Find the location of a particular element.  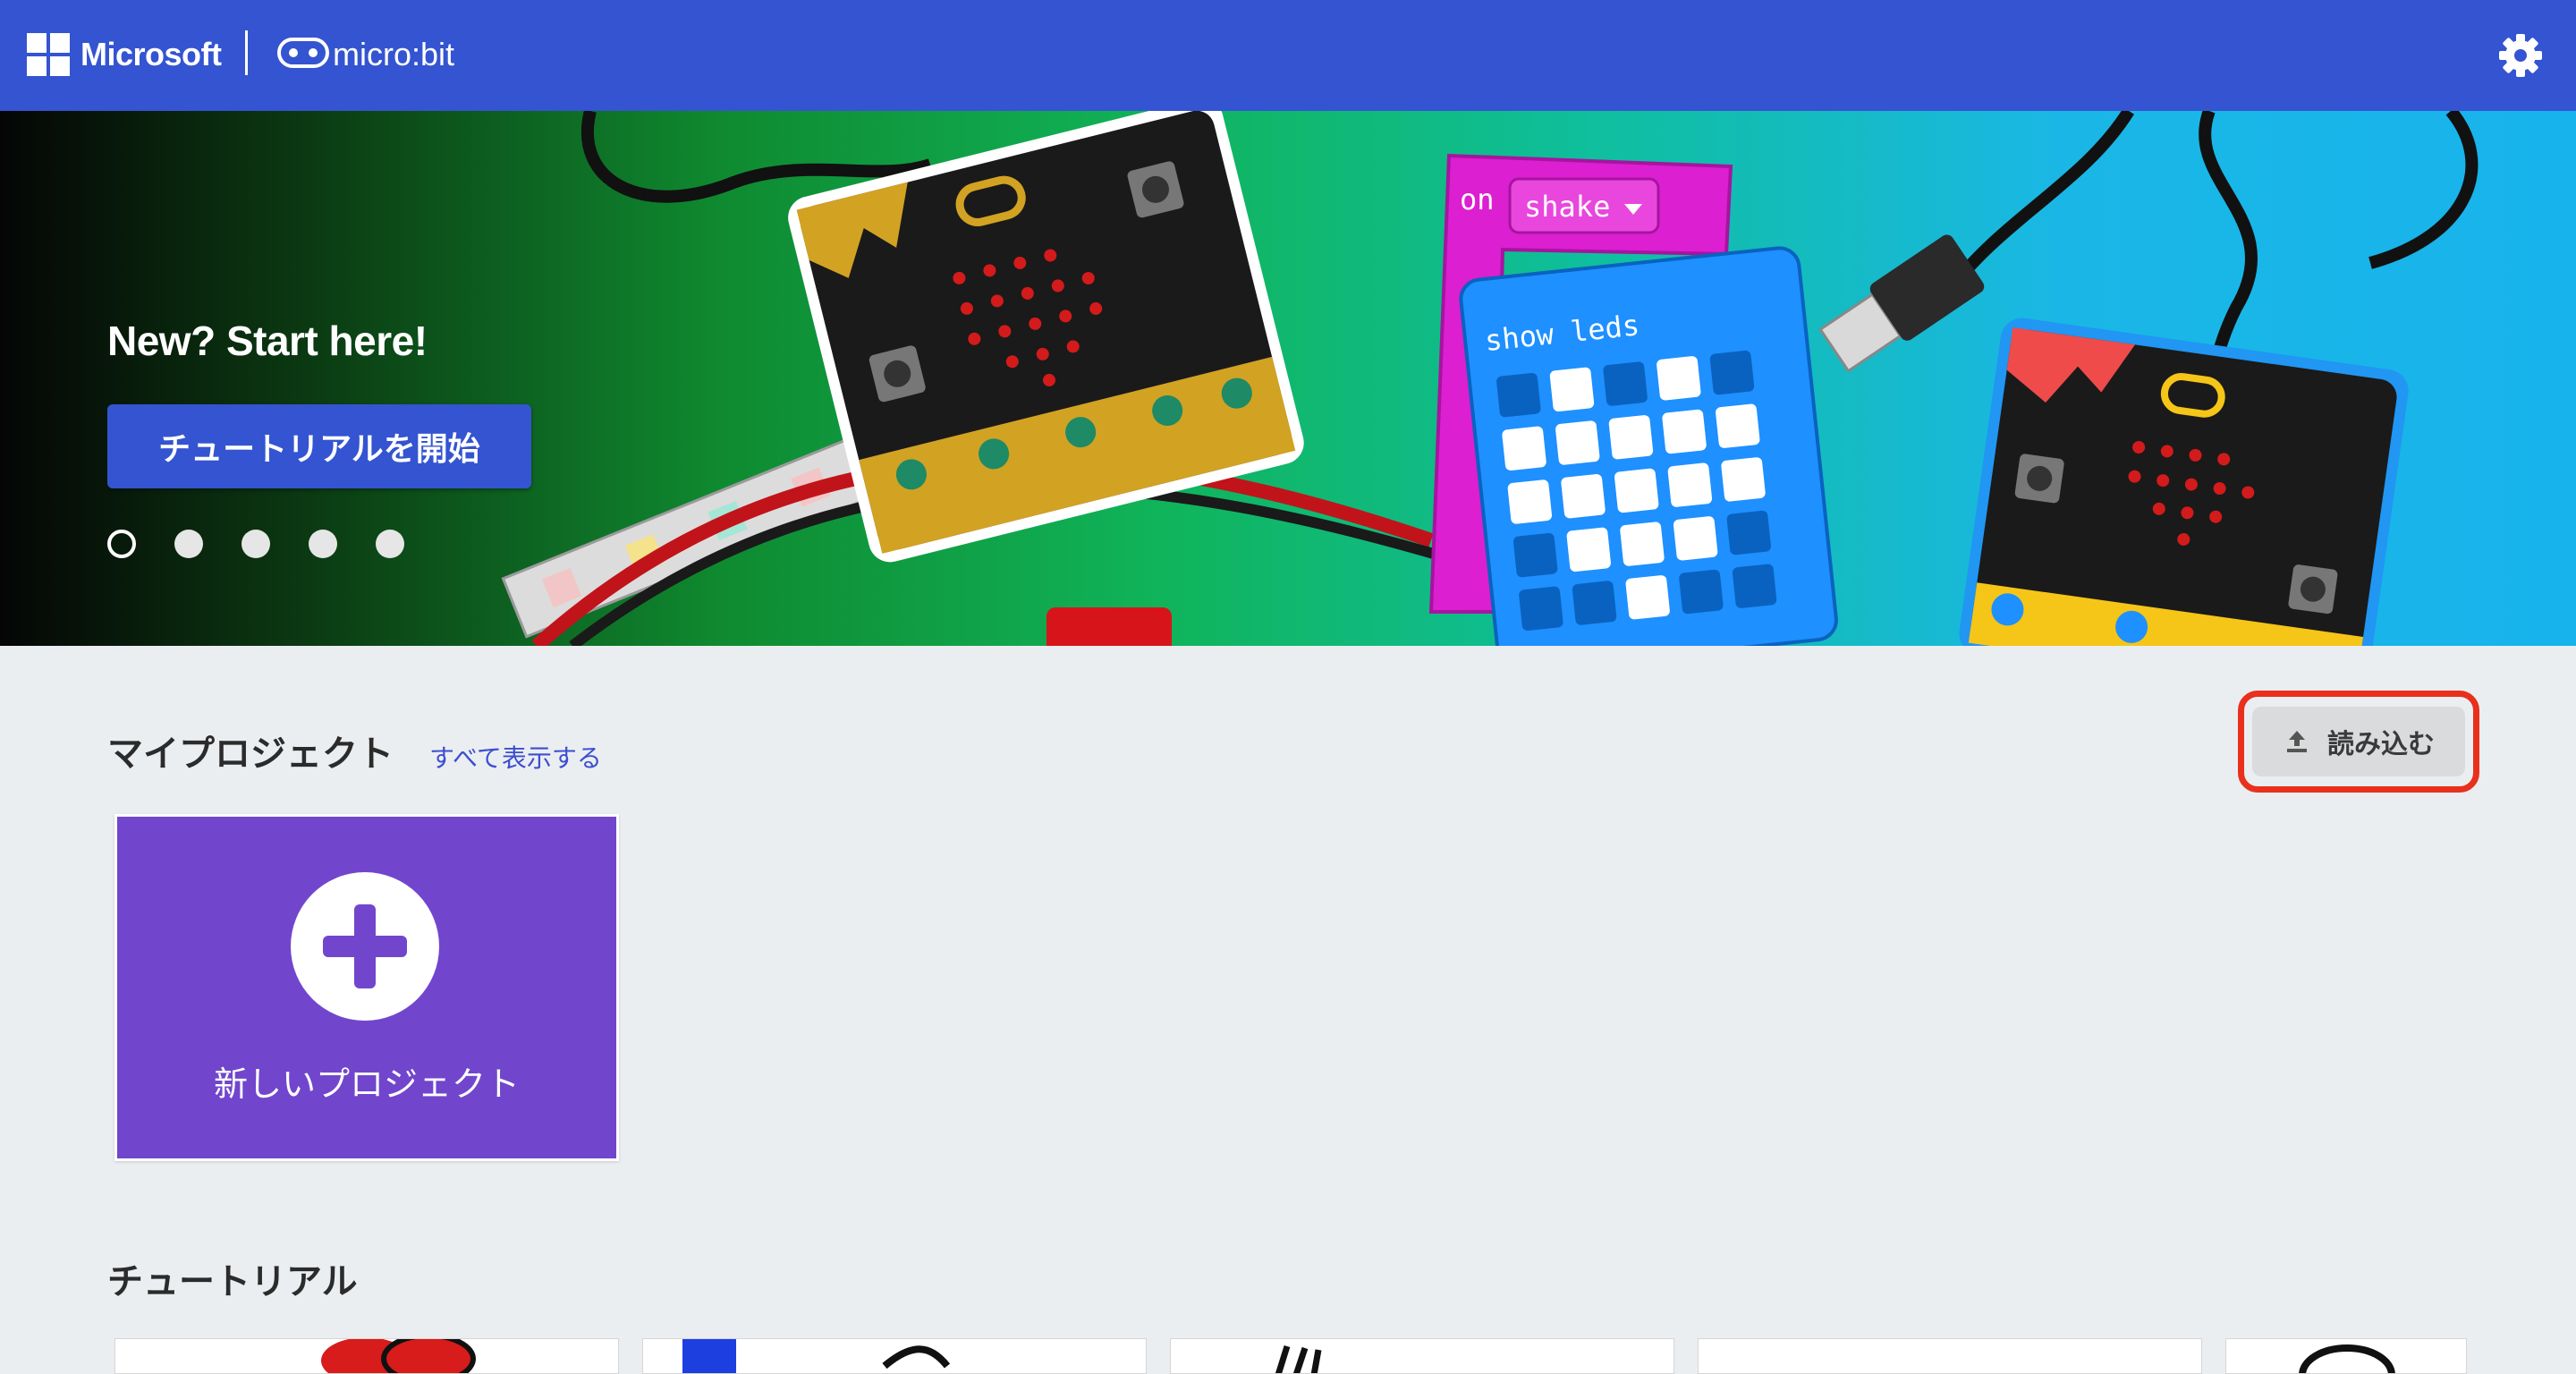

import-button: 読み込む is located at coordinates (2358, 741).